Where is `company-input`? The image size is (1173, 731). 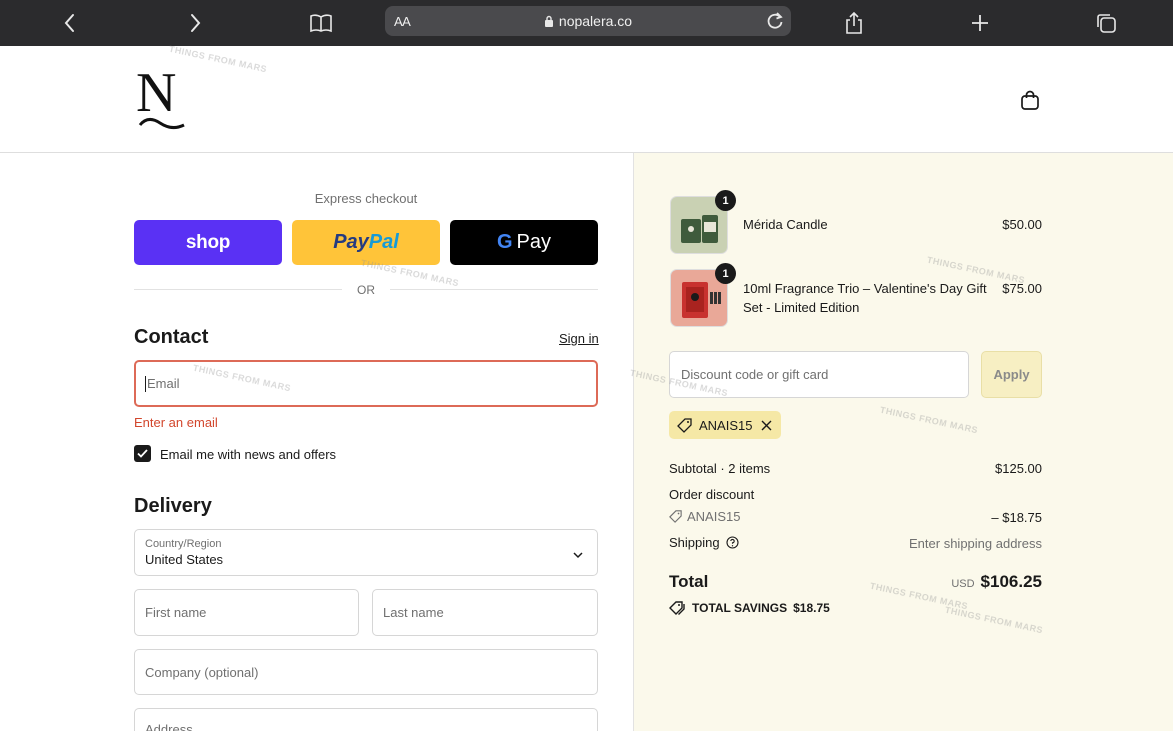 company-input is located at coordinates (366, 672).